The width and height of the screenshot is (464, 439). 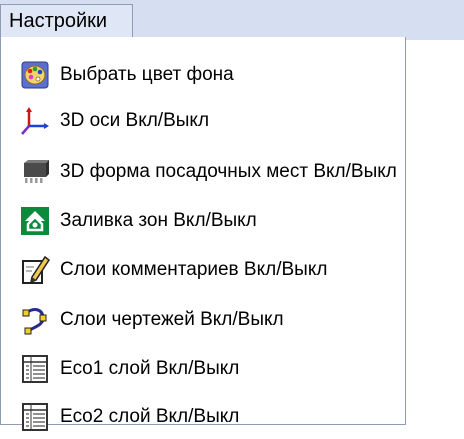 What do you see at coordinates (194, 269) in the screenshot?
I see `menu-item-label: Слои комментариев Вкл/Выкл` at bounding box center [194, 269].